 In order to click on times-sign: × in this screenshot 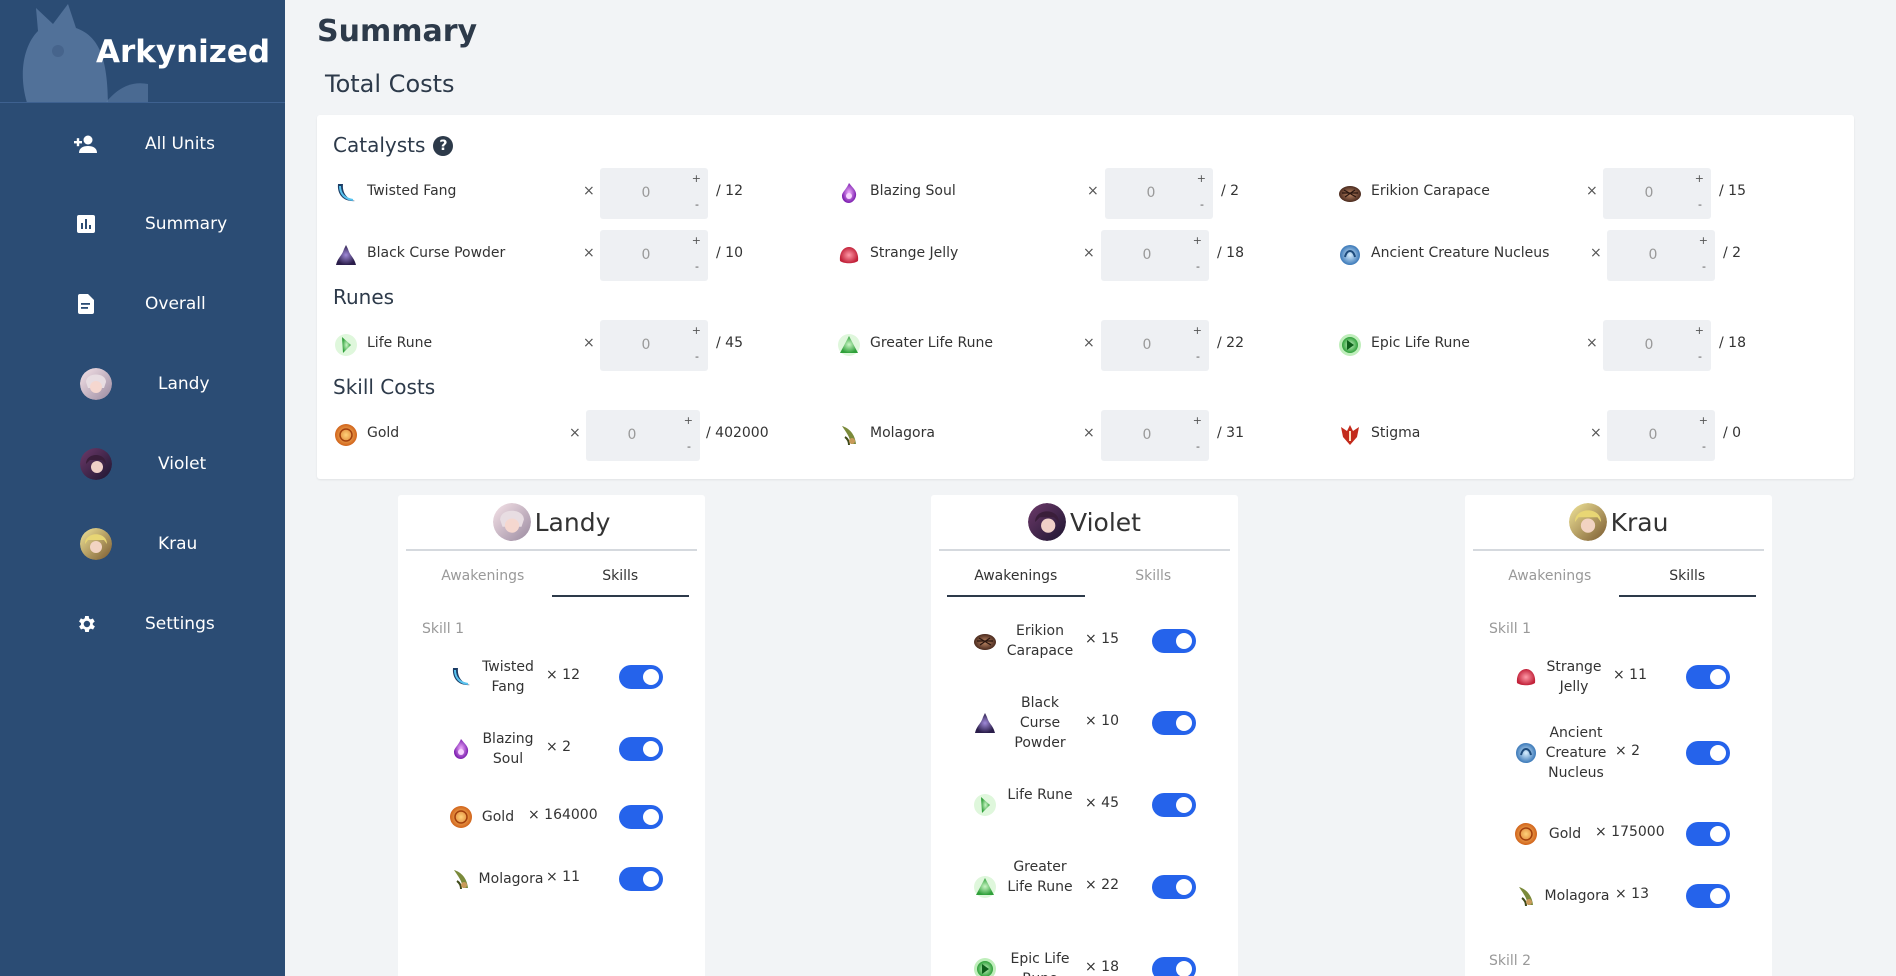, I will do `click(575, 433)`.